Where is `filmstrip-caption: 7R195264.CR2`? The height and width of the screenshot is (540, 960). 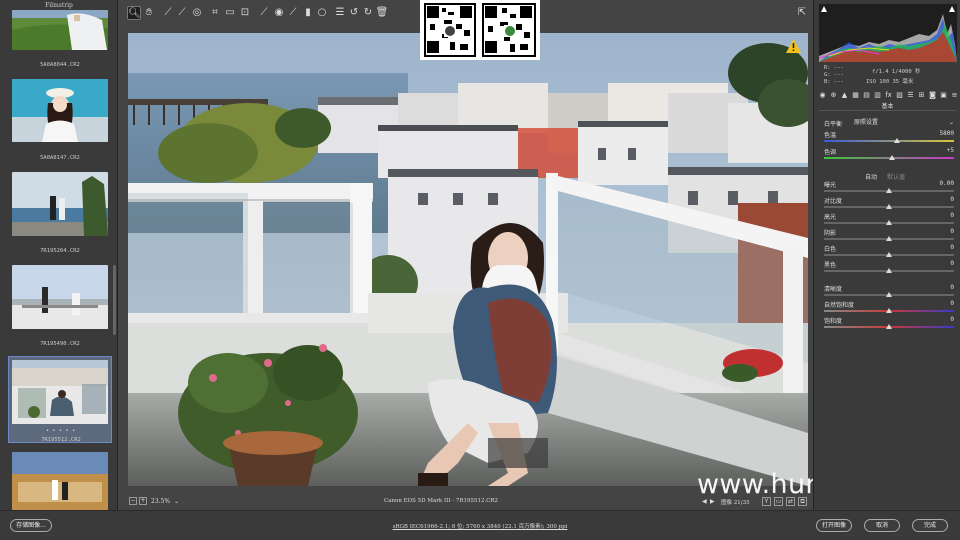 filmstrip-caption: 7R195264.CR2 is located at coordinates (60, 251).